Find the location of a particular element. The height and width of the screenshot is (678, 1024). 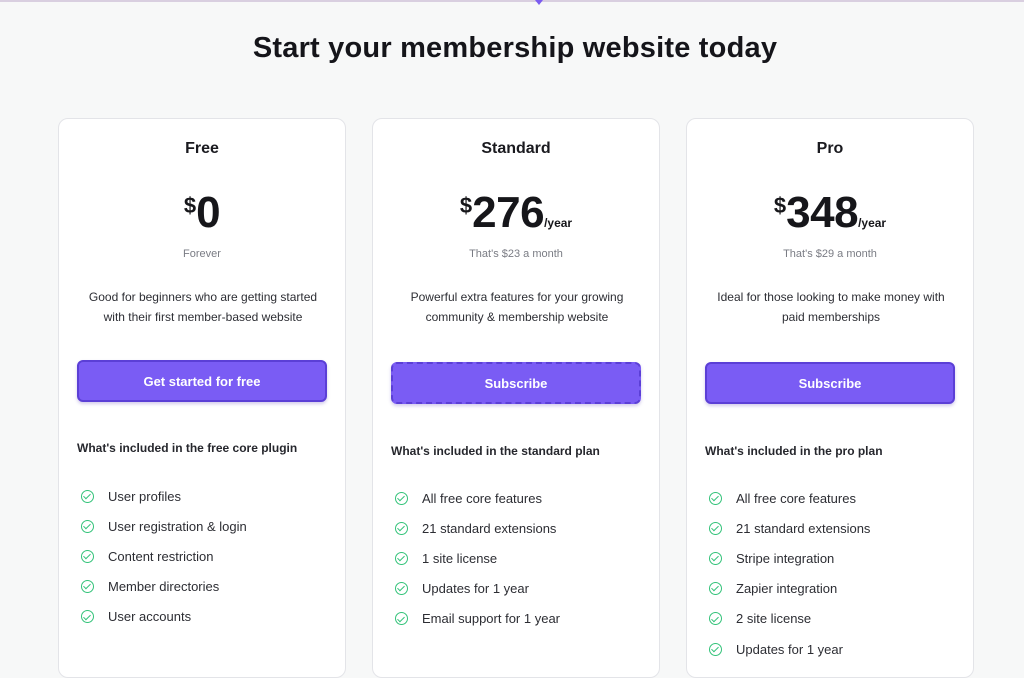

price-amount: 0 is located at coordinates (208, 212).